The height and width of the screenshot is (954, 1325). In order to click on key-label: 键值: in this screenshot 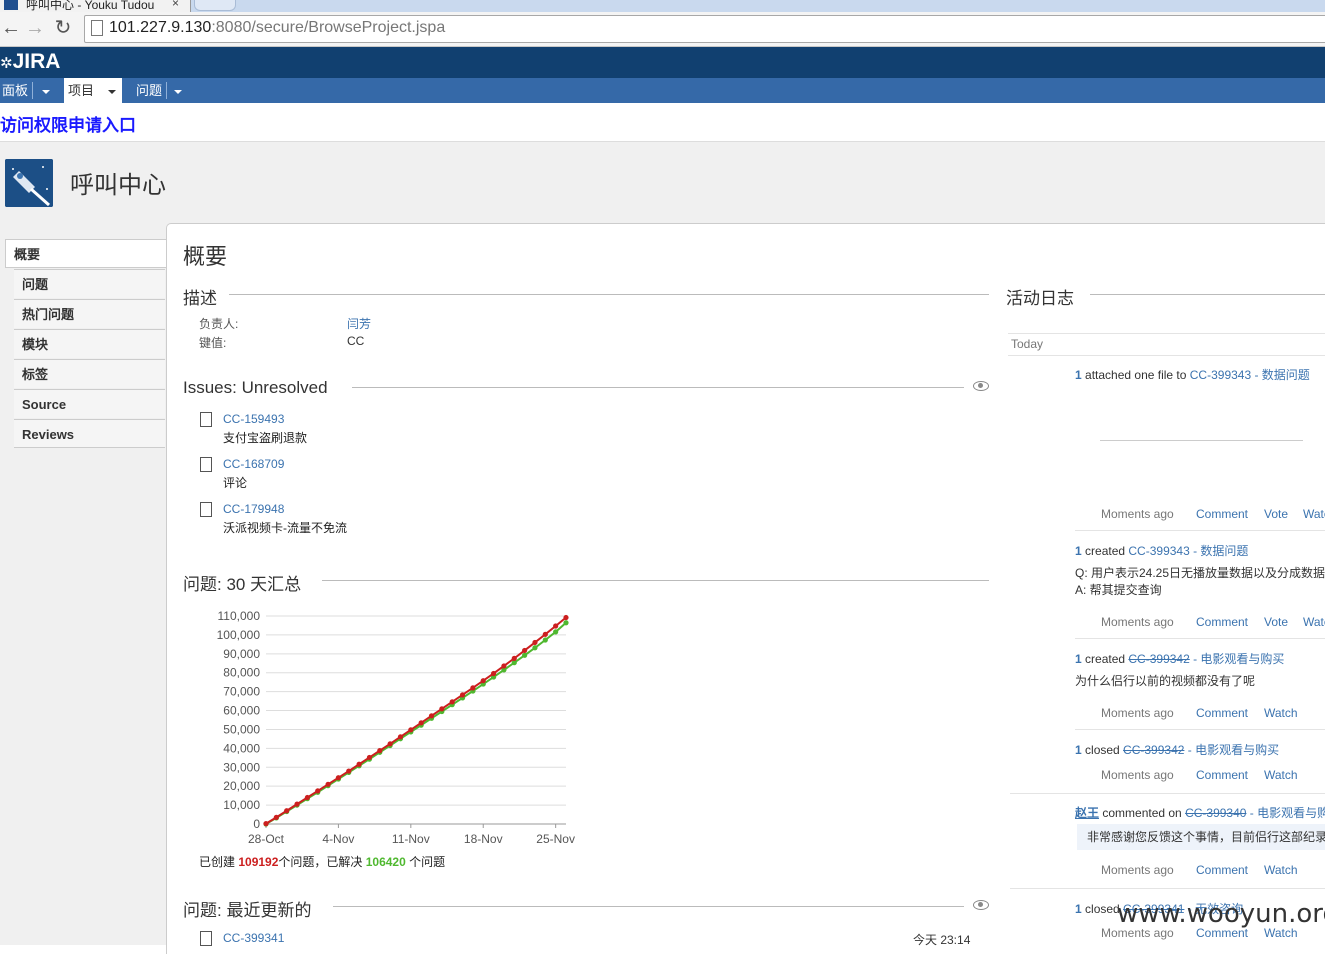, I will do `click(213, 343)`.